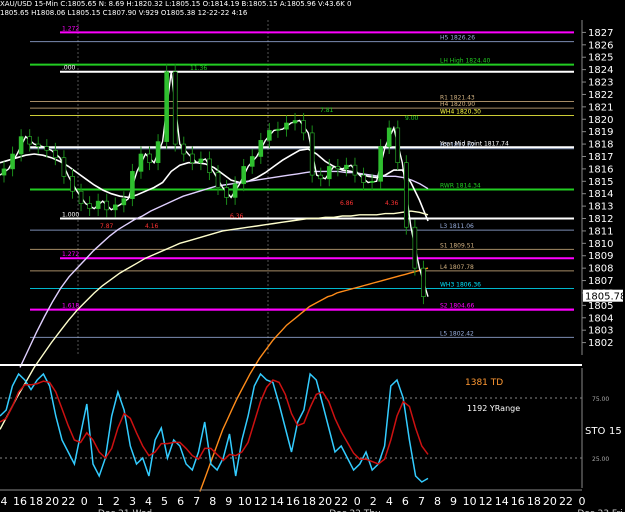  What do you see at coordinates (212, 501) in the screenshot?
I see `time-tick-label: 8` at bounding box center [212, 501].